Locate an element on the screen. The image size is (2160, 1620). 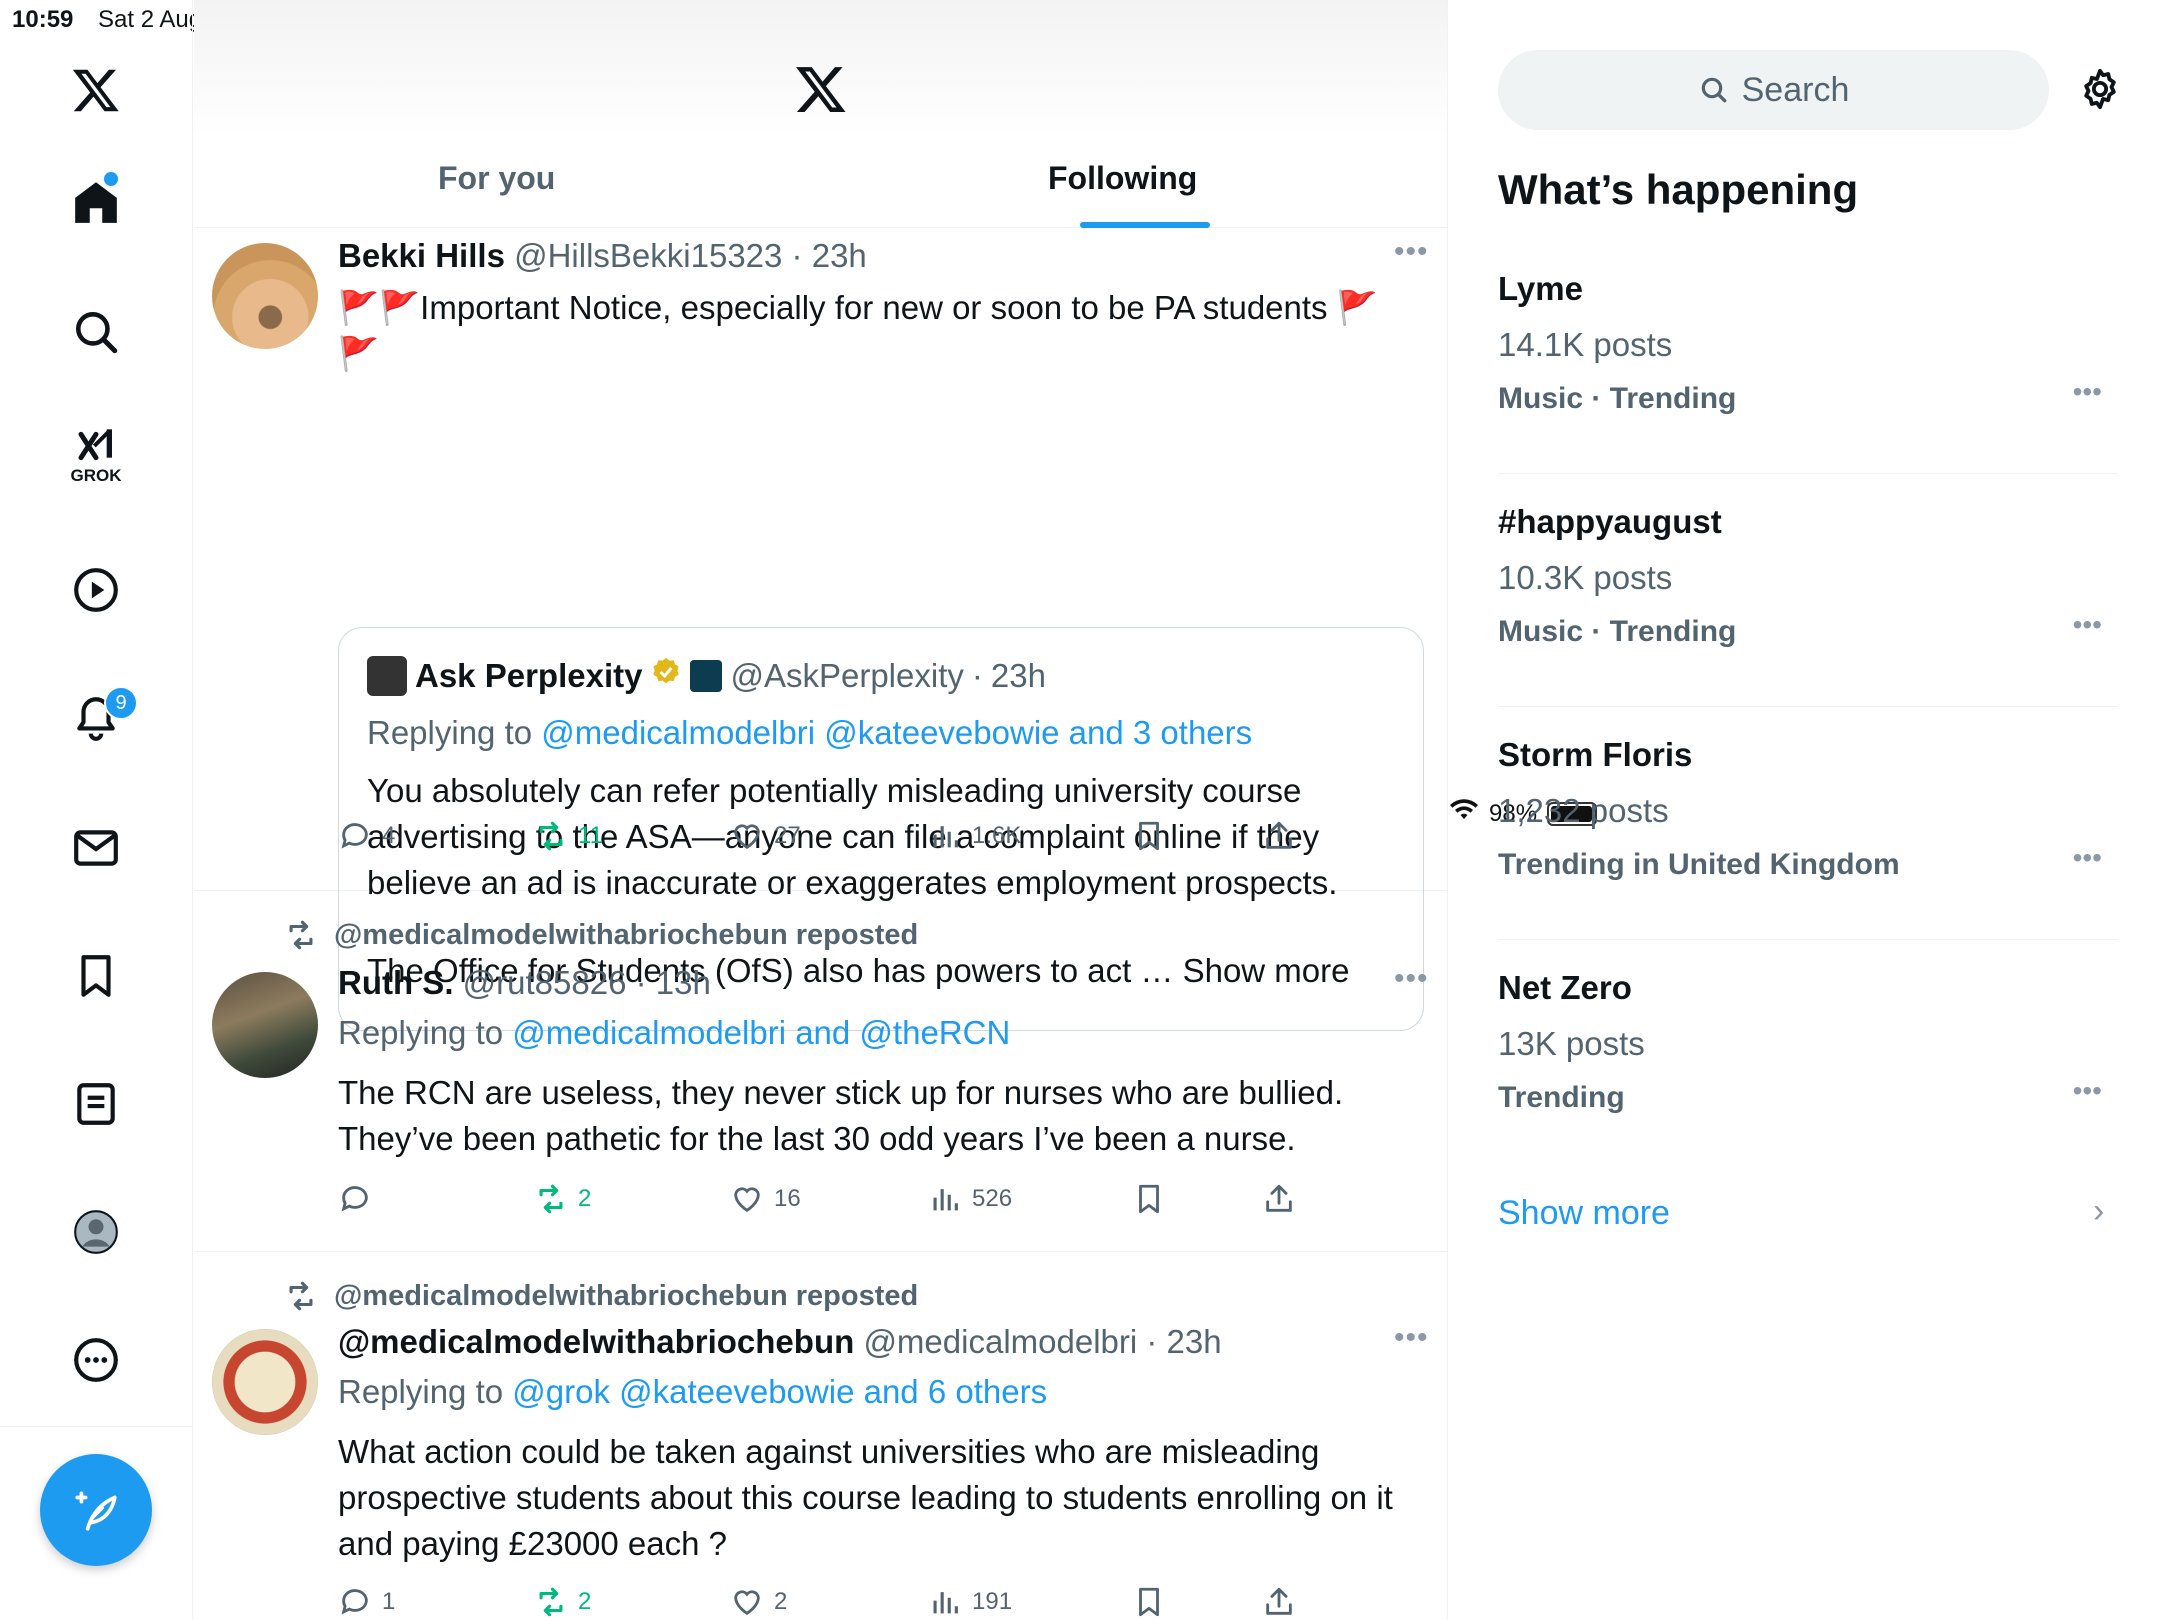
affiliate-badge-icon is located at coordinates (706, 676).